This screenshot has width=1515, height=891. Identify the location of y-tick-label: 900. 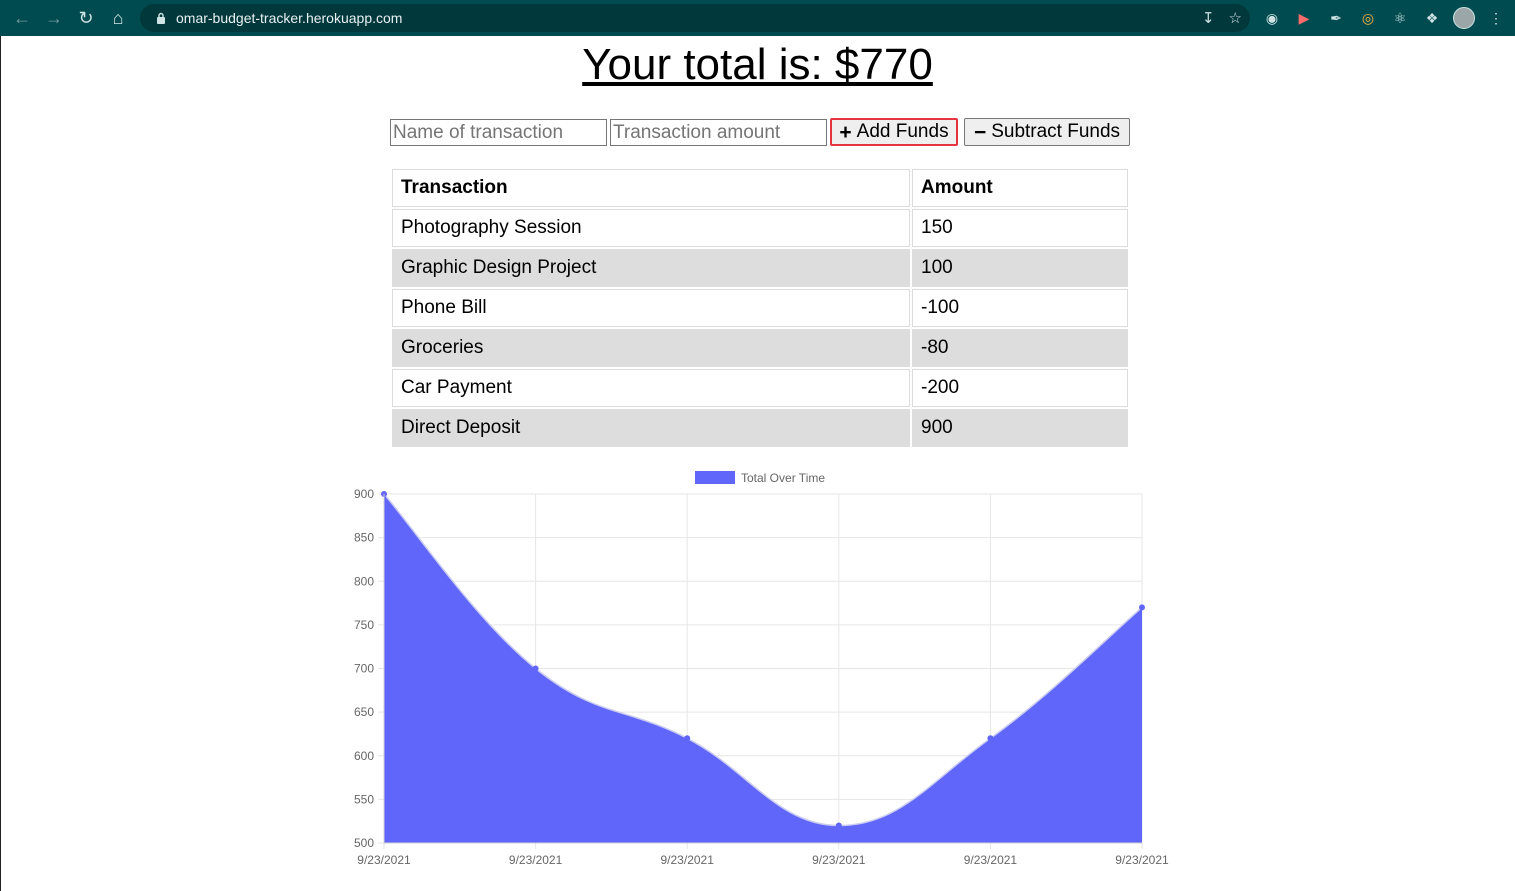
(364, 494).